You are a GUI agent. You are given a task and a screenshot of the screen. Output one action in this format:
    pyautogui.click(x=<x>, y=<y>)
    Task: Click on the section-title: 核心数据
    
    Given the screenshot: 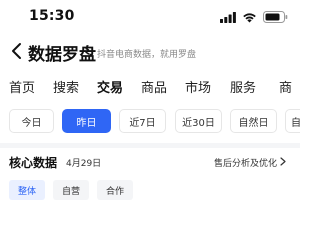 What is the action you would take?
    pyautogui.click(x=33, y=163)
    